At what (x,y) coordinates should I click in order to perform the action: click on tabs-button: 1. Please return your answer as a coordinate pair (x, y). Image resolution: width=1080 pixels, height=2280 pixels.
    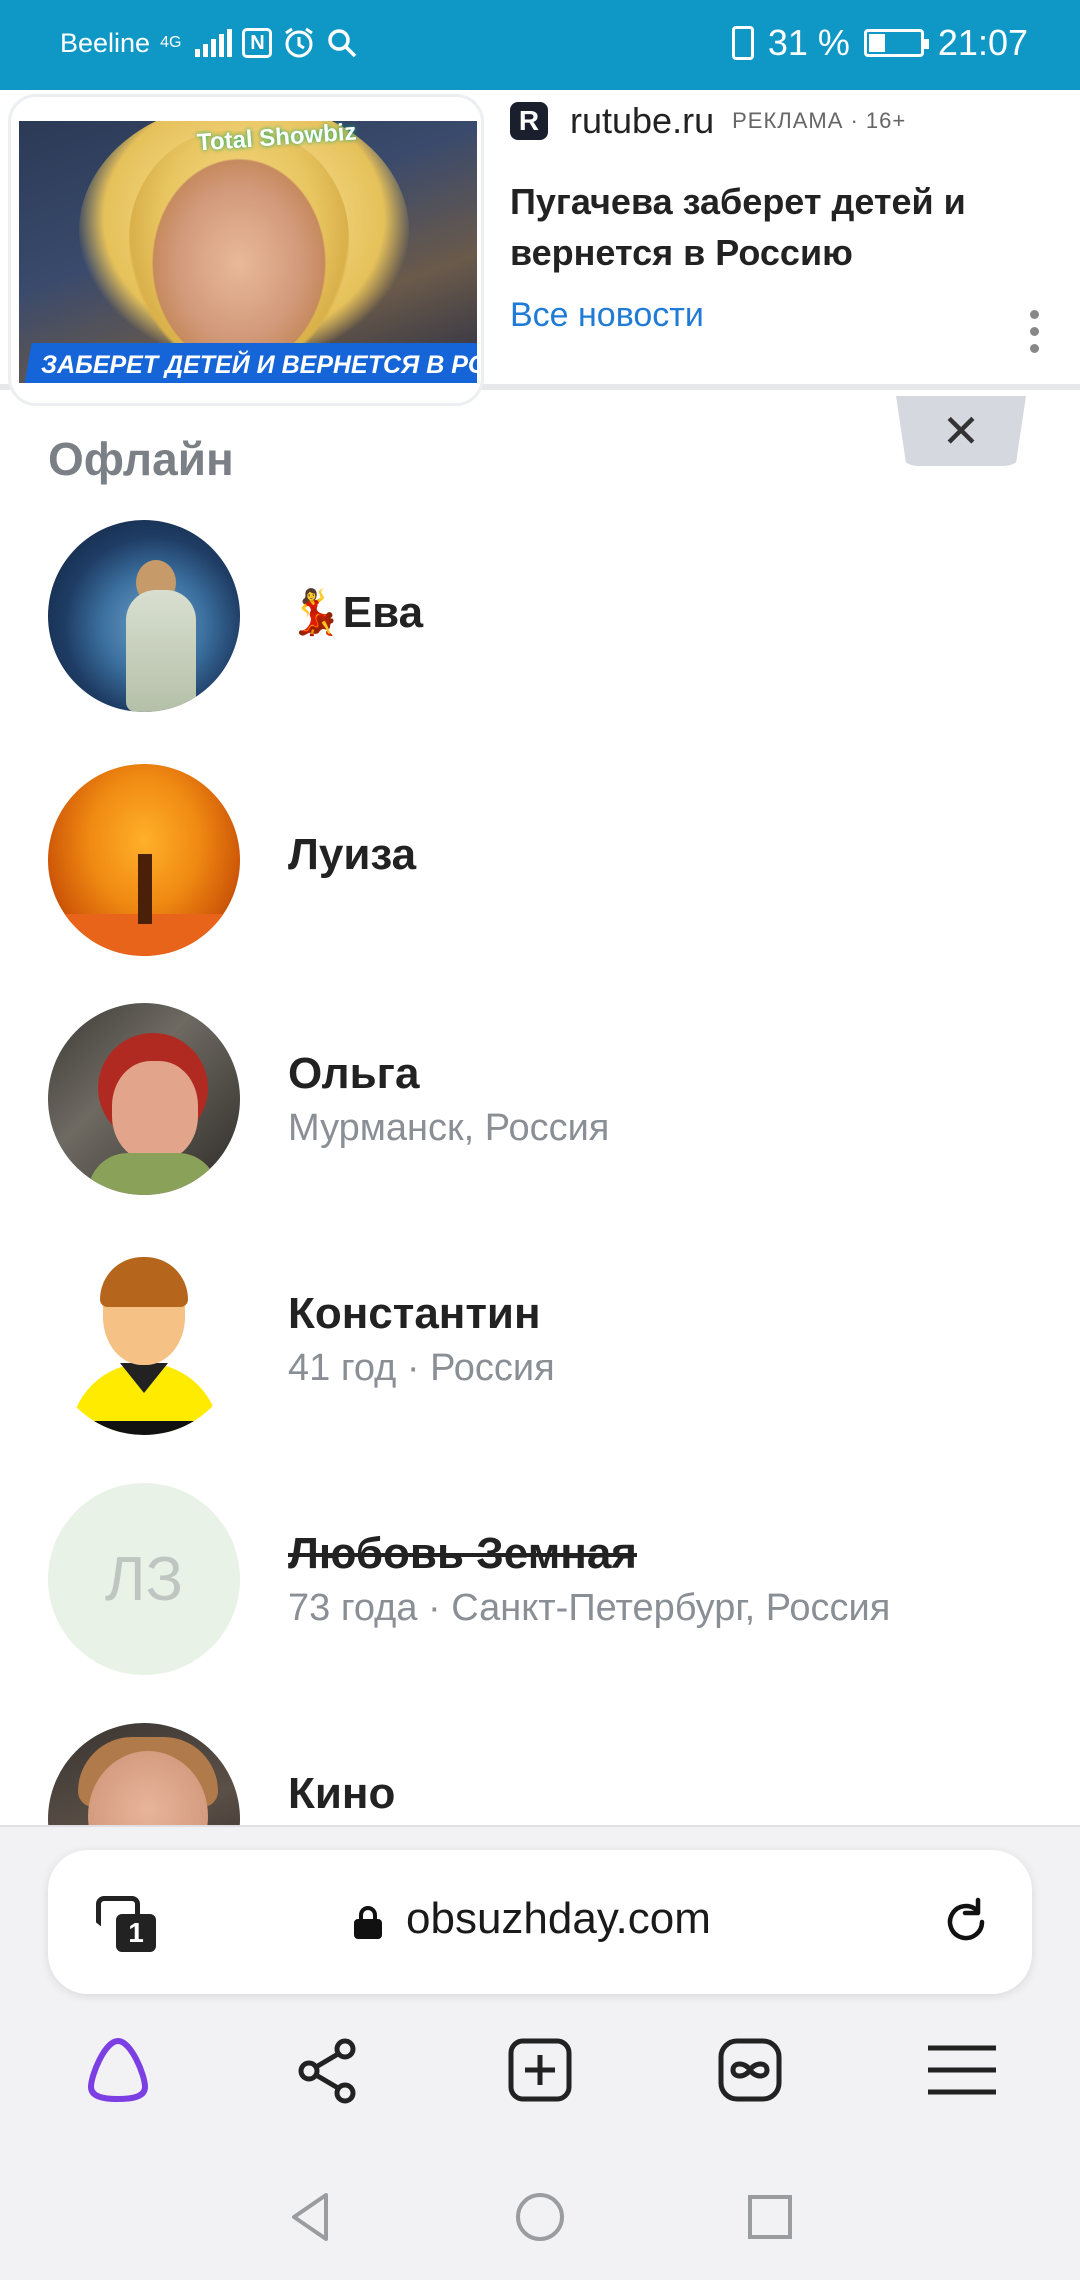
    Looking at the image, I should click on (124, 1922).